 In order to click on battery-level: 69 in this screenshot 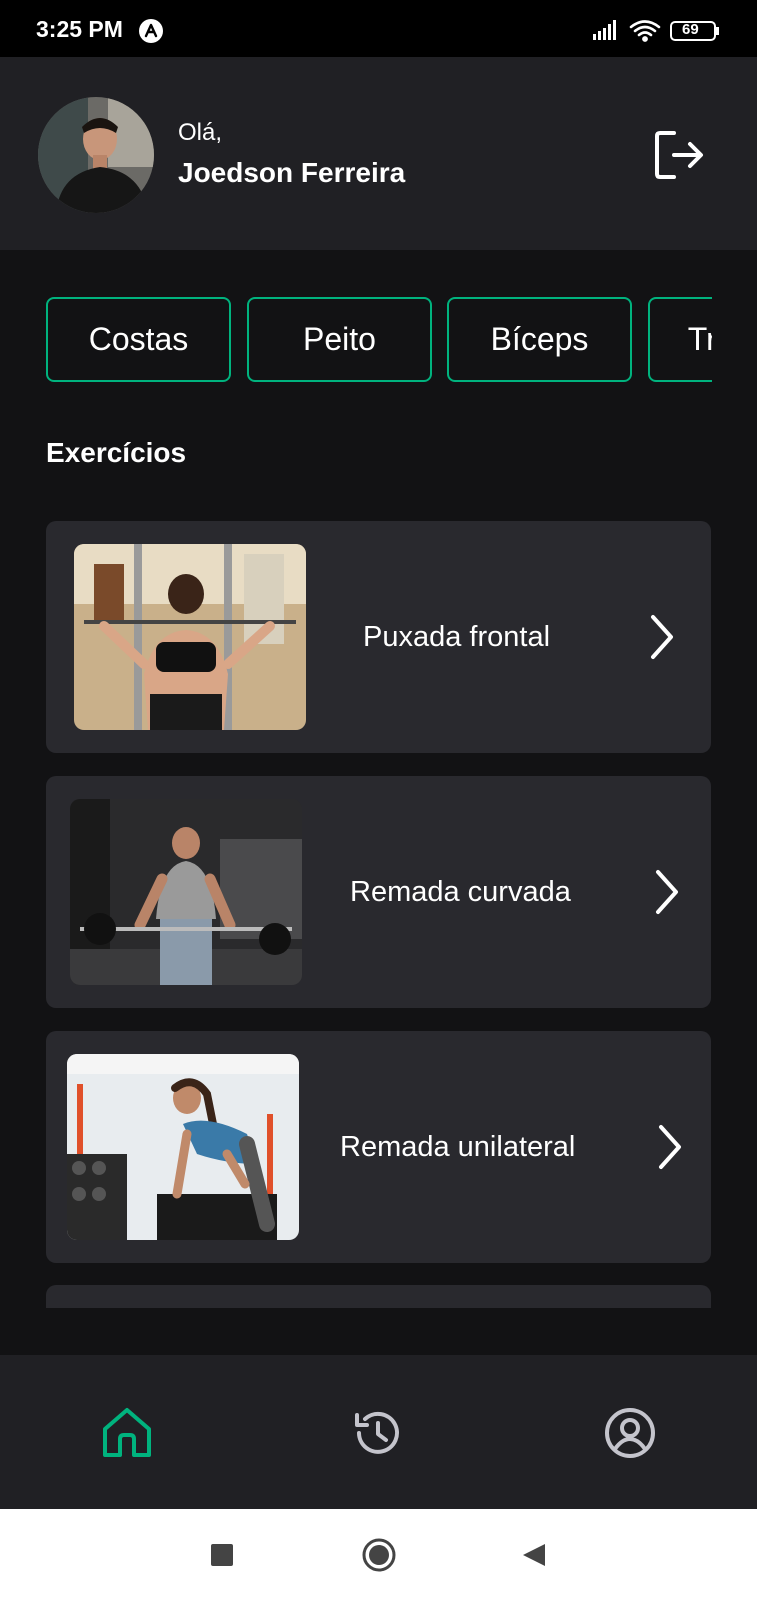, I will do `click(690, 29)`.